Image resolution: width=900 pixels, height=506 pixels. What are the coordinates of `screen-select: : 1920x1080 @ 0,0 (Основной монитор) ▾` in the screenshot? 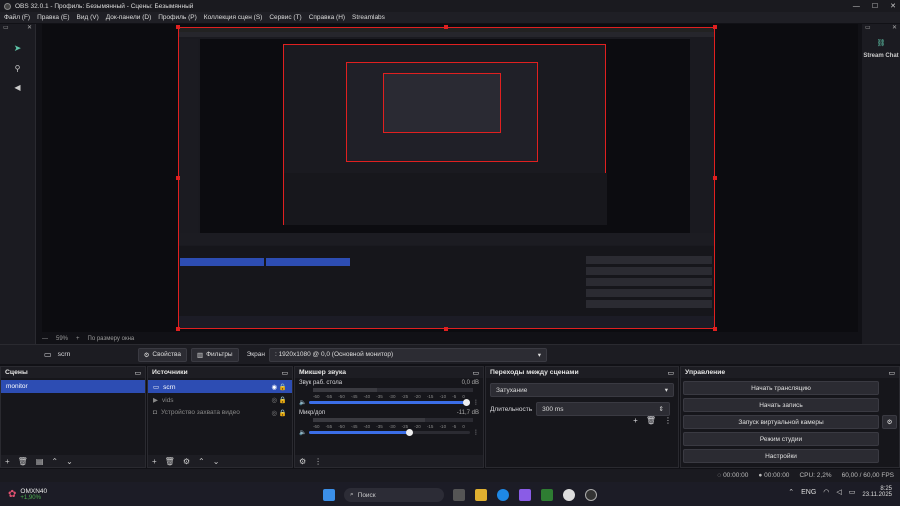 It's located at (407, 354).